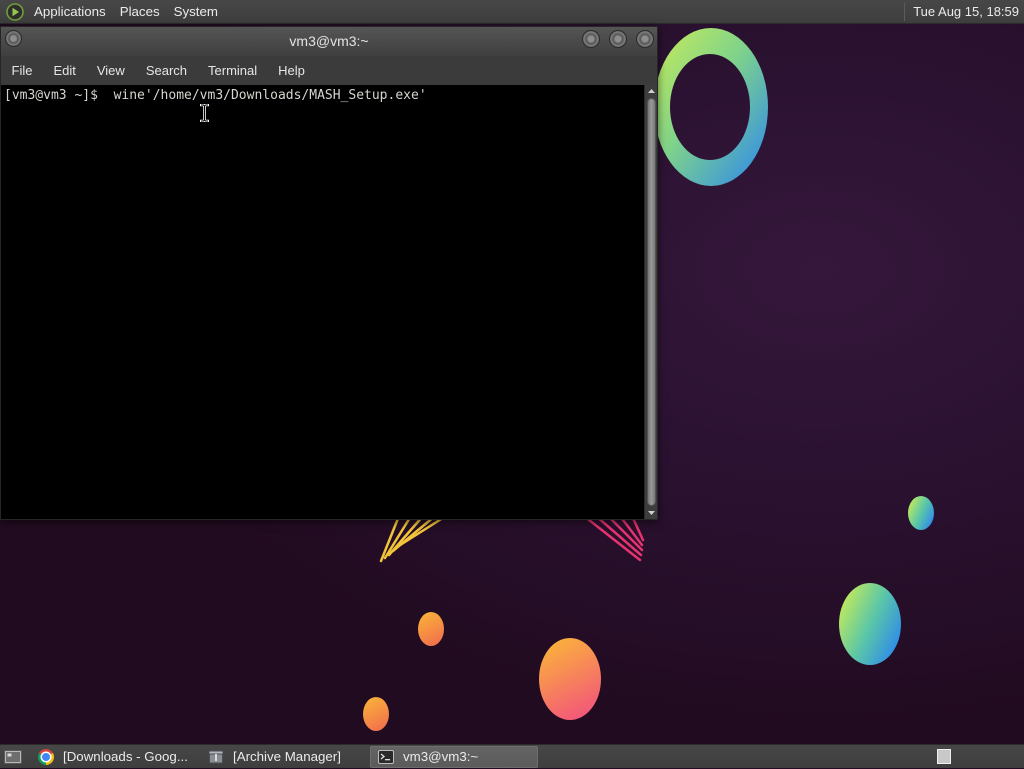 The width and height of the screenshot is (1024, 769). Describe the element at coordinates (591, 39) in the screenshot. I see `minimize-button` at that location.